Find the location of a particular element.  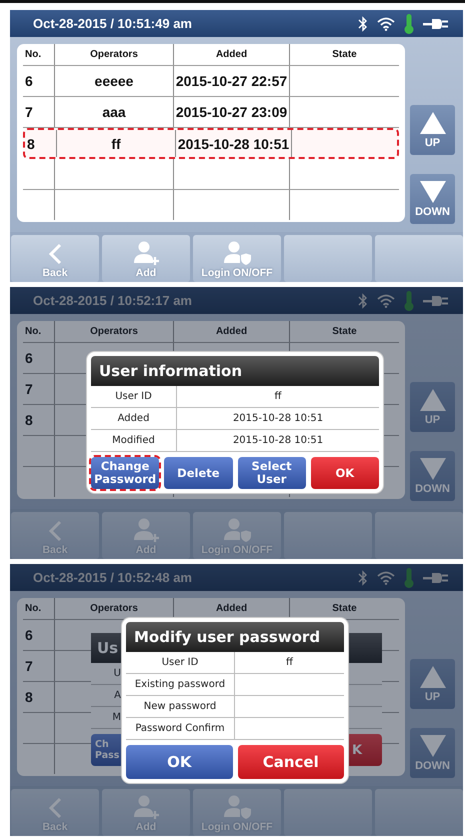

date-time: Oct-28-2015 / 10:52:48 am is located at coordinates (113, 577).